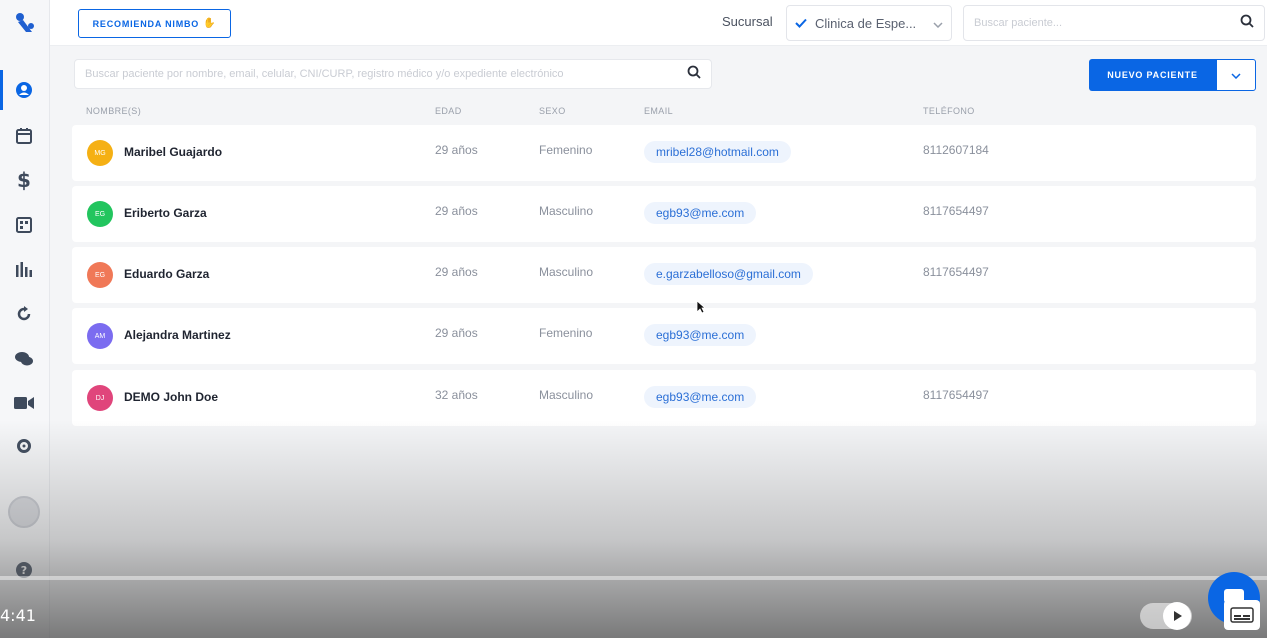  Describe the element at coordinates (146, 23) in the screenshot. I see `recommend-label: RECOMIENDA NIMBO` at that location.